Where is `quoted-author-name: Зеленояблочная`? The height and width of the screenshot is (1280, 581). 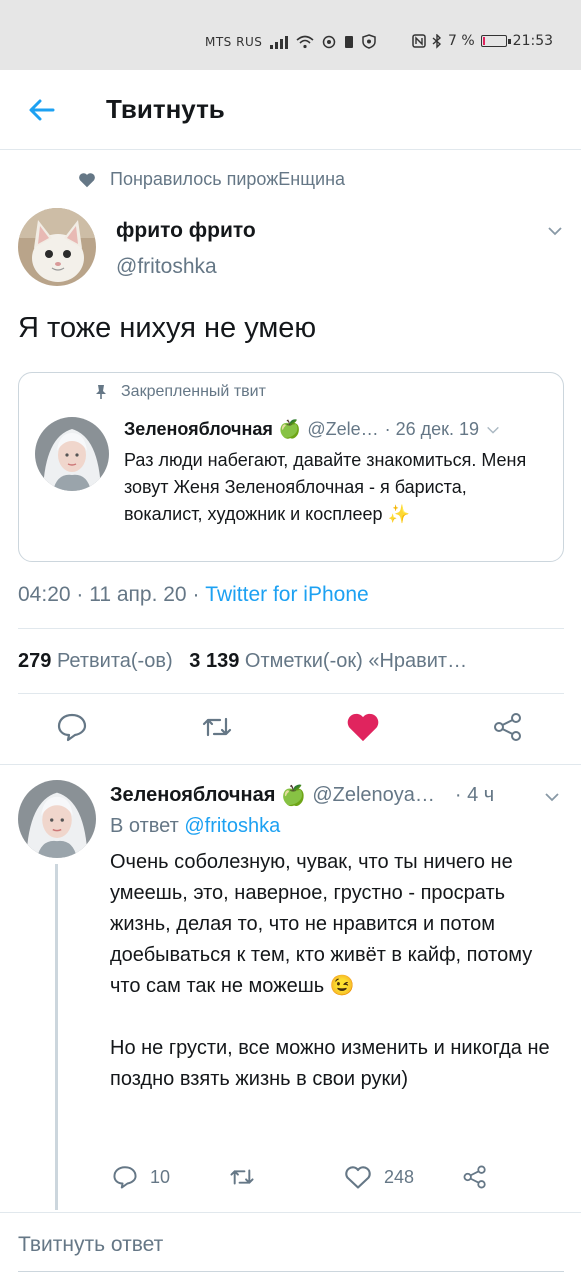 quoted-author-name: Зеленояблочная is located at coordinates (198, 429).